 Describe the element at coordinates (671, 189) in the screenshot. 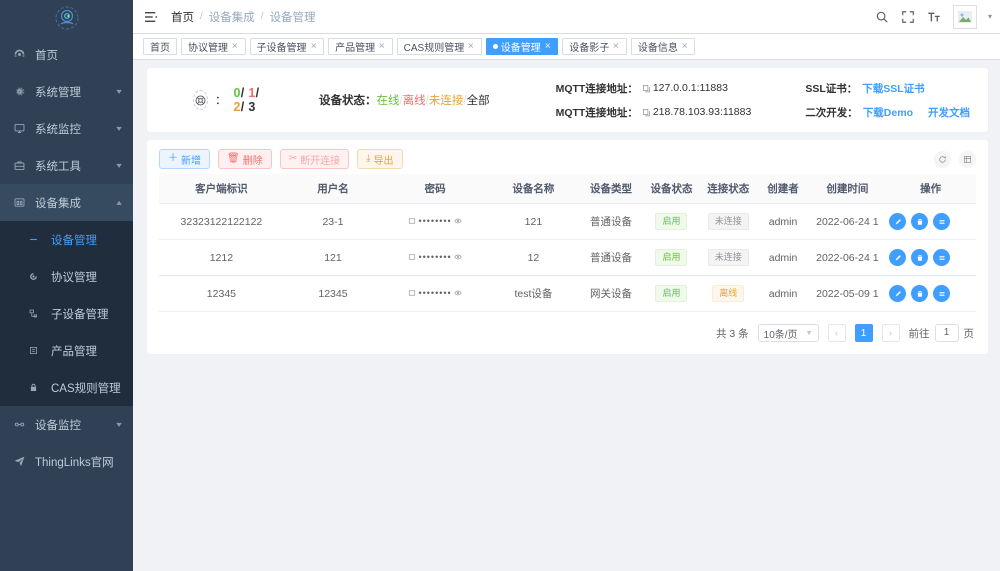

I see `col-device-status: 设备状态` at that location.